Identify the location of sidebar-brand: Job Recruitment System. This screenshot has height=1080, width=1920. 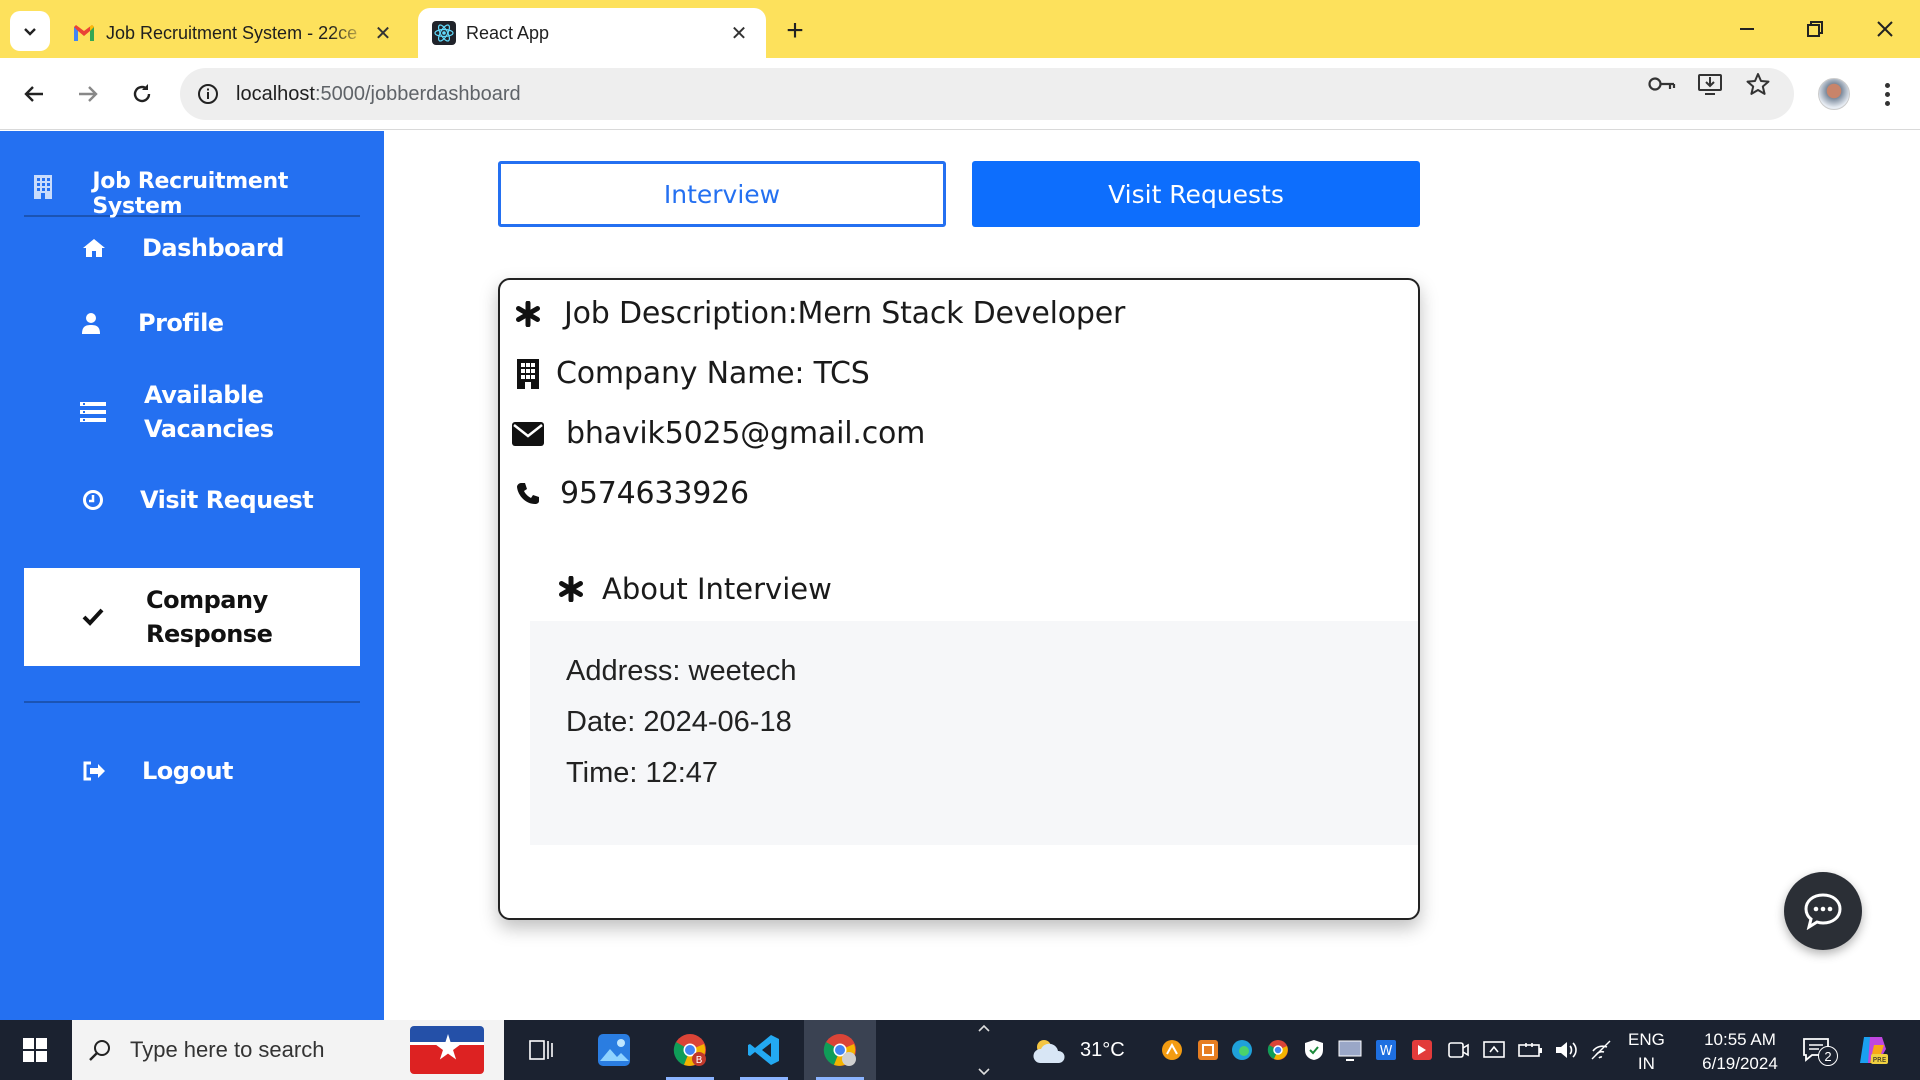
(192, 191).